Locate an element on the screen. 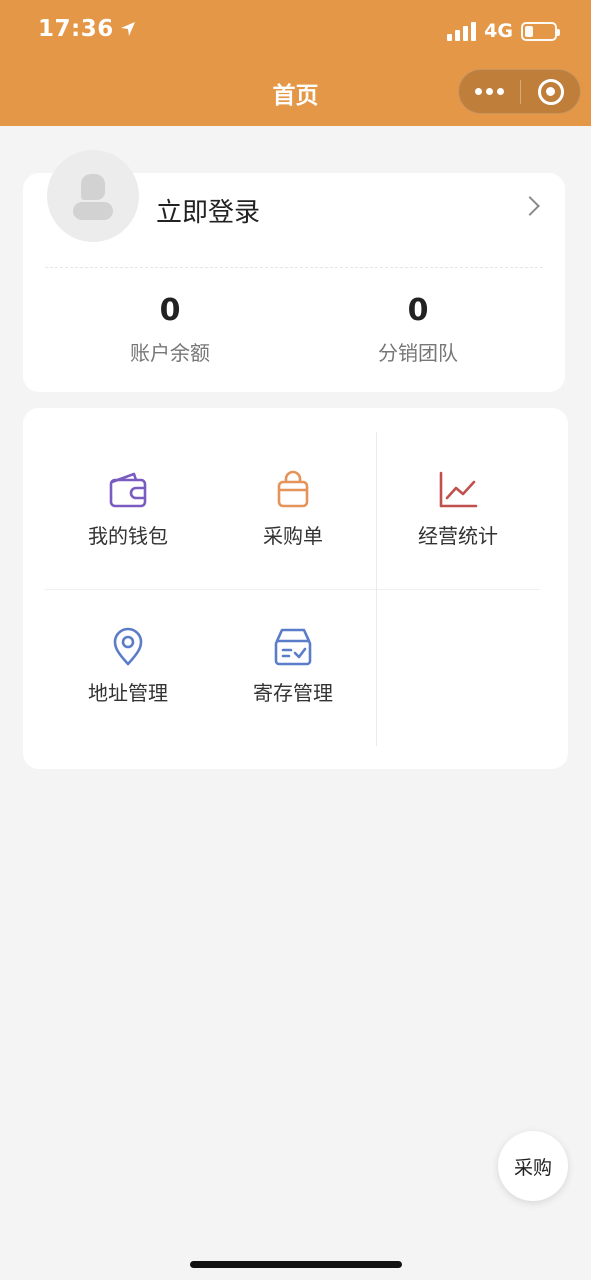  menu-item-storage: 寄存管理 is located at coordinates (293, 666).